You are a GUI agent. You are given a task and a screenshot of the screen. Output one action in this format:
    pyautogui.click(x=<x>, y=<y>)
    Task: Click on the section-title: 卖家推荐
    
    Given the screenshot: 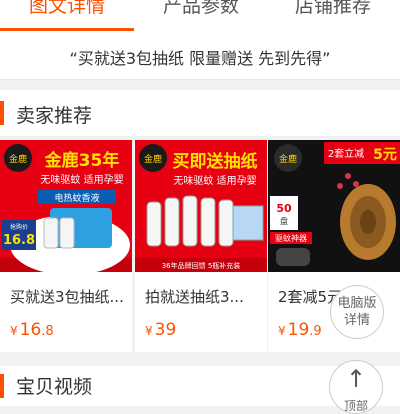 What is the action you would take?
    pyautogui.click(x=54, y=116)
    